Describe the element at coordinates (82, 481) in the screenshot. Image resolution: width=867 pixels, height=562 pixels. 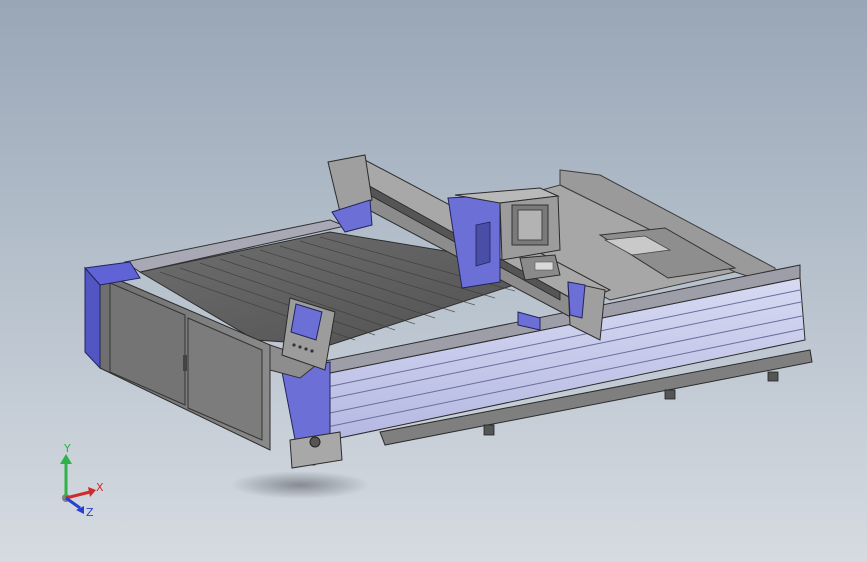
I see `orientation-triad: Y X Z` at that location.